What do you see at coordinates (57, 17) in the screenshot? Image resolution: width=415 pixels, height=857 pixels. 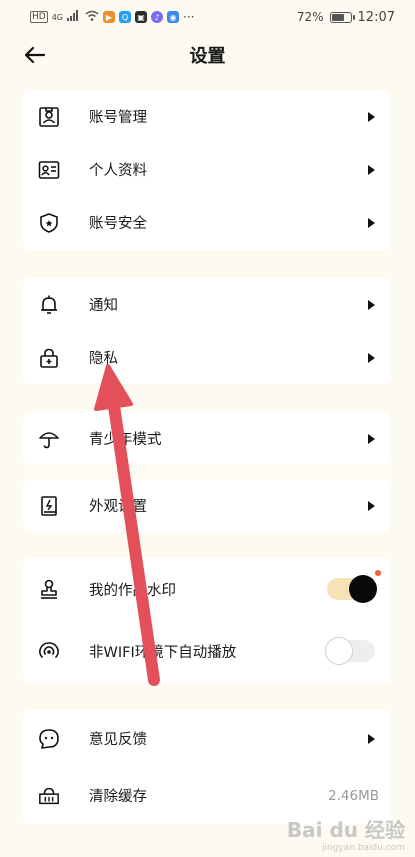 I see `signal-label: 4G` at bounding box center [57, 17].